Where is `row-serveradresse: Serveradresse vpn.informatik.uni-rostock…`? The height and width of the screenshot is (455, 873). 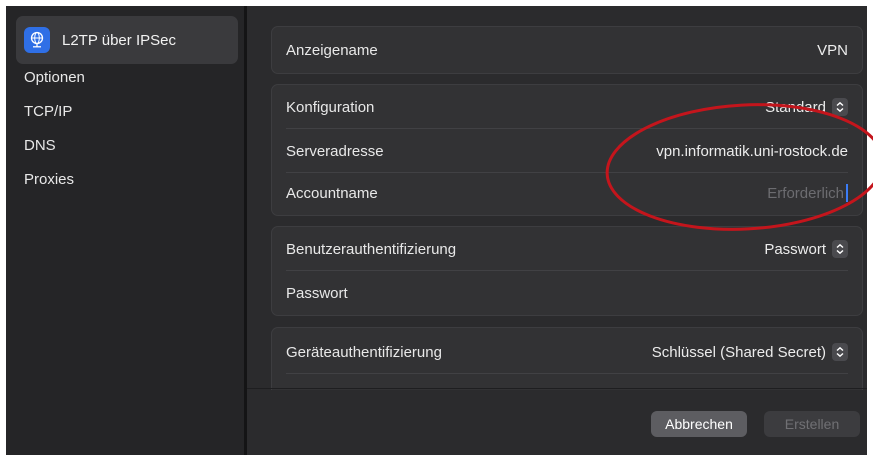 row-serveradresse: Serveradresse vpn.informatik.uni-rostock… is located at coordinates (567, 151).